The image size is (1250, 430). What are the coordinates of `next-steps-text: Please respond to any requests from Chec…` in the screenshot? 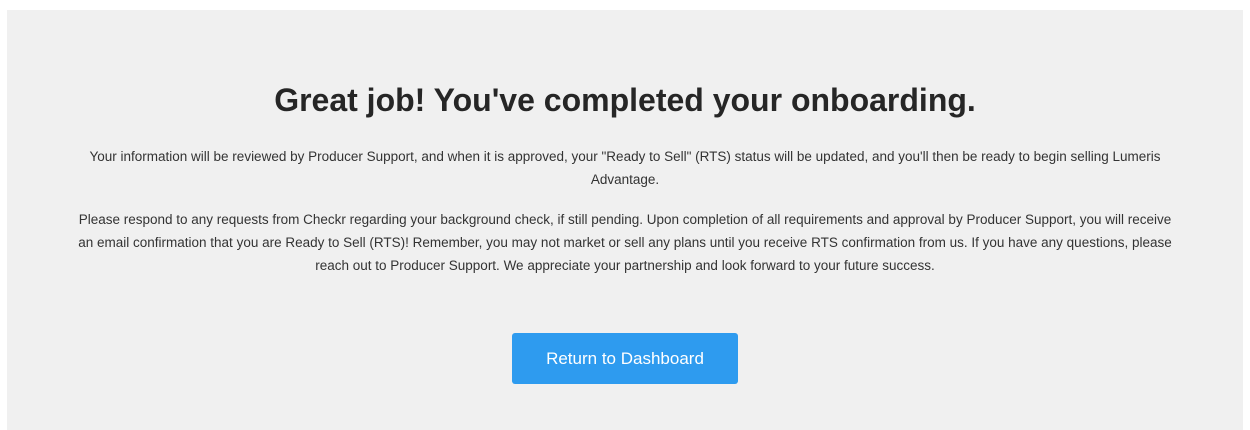 It's located at (625, 242).